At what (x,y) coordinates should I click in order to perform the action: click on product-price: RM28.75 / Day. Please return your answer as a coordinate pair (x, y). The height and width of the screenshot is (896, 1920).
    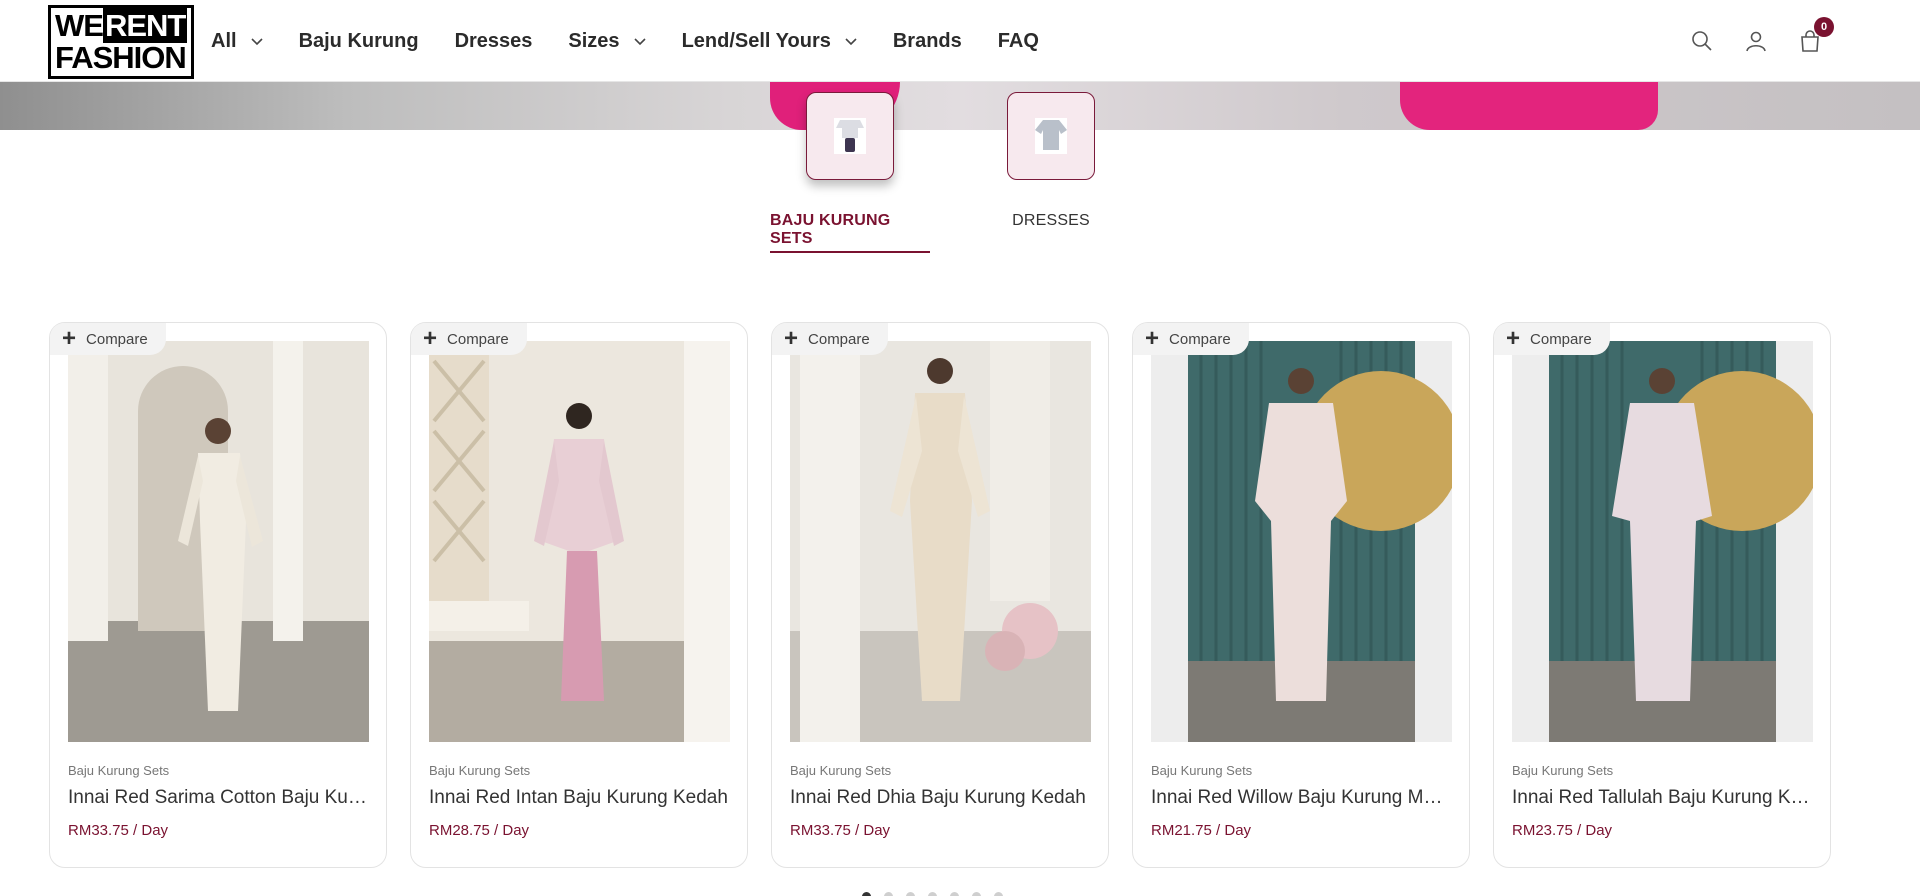
    Looking at the image, I should click on (479, 830).